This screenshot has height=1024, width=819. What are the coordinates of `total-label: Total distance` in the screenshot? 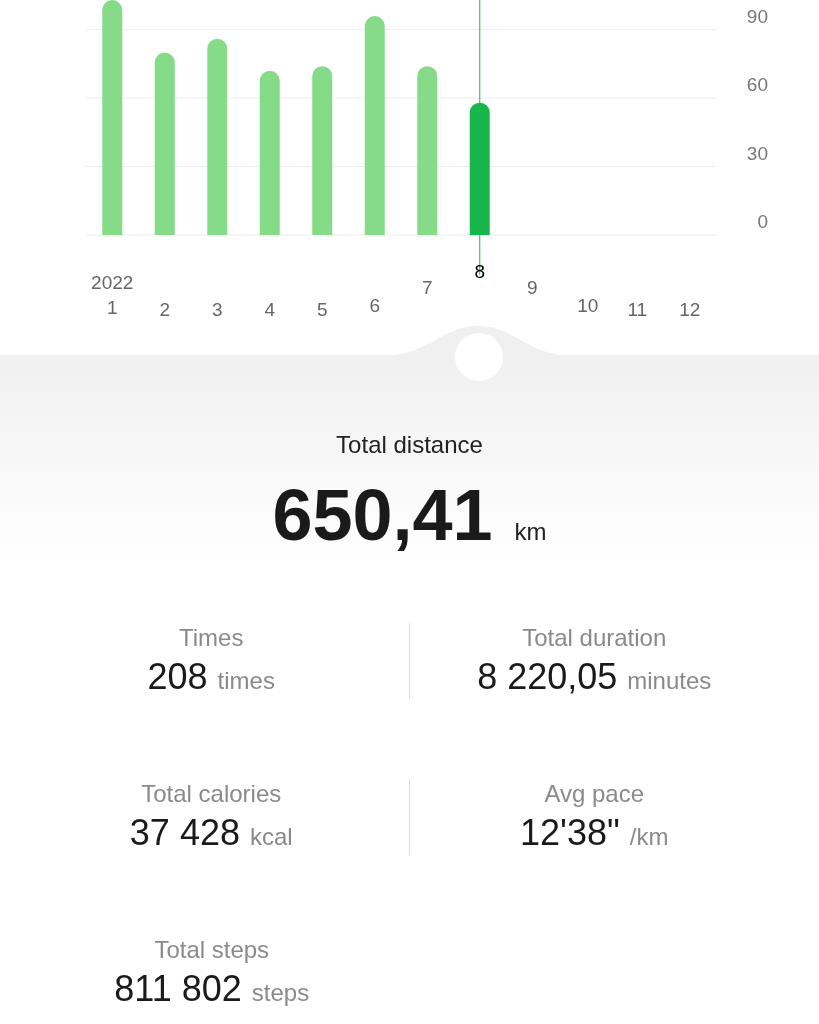 It's located at (409, 445).